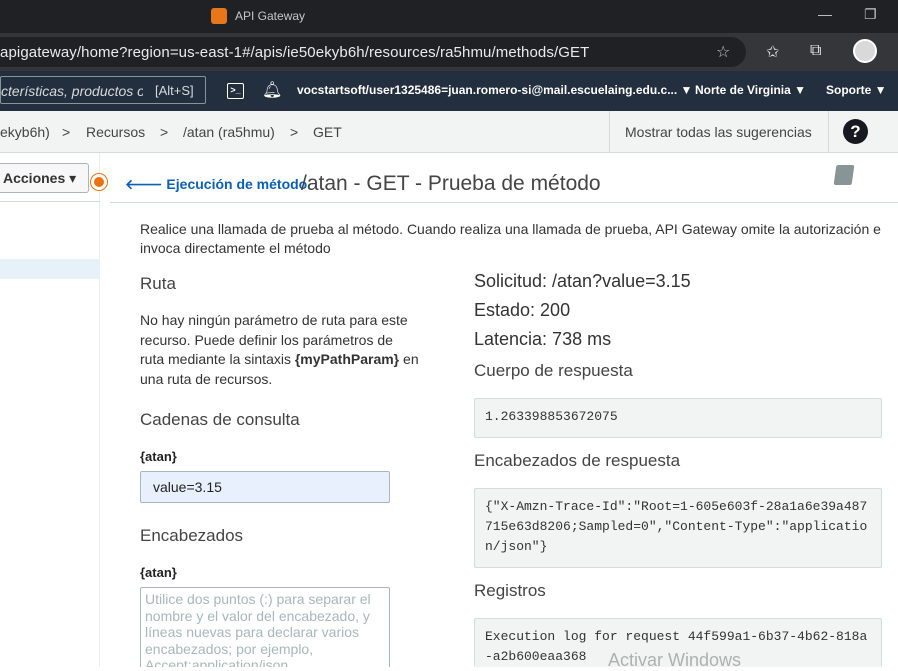 This screenshot has height=671, width=898. I want to click on breadcrumb-api: ekyb6h), so click(25, 132).